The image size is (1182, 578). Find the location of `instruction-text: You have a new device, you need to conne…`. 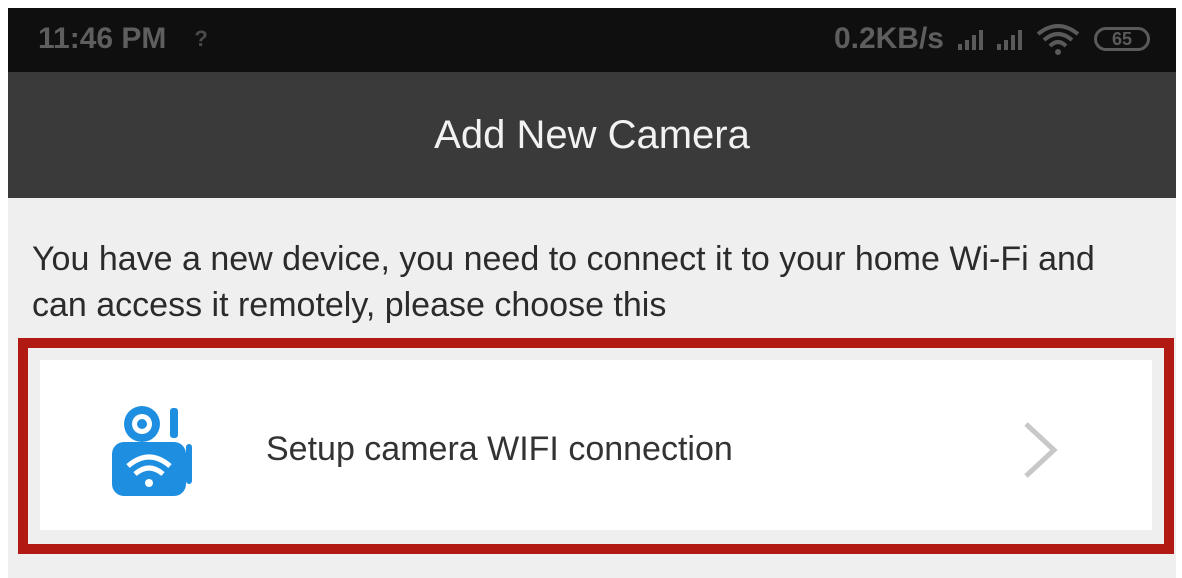

instruction-text: You have a new device, you need to conne… is located at coordinates (563, 282).